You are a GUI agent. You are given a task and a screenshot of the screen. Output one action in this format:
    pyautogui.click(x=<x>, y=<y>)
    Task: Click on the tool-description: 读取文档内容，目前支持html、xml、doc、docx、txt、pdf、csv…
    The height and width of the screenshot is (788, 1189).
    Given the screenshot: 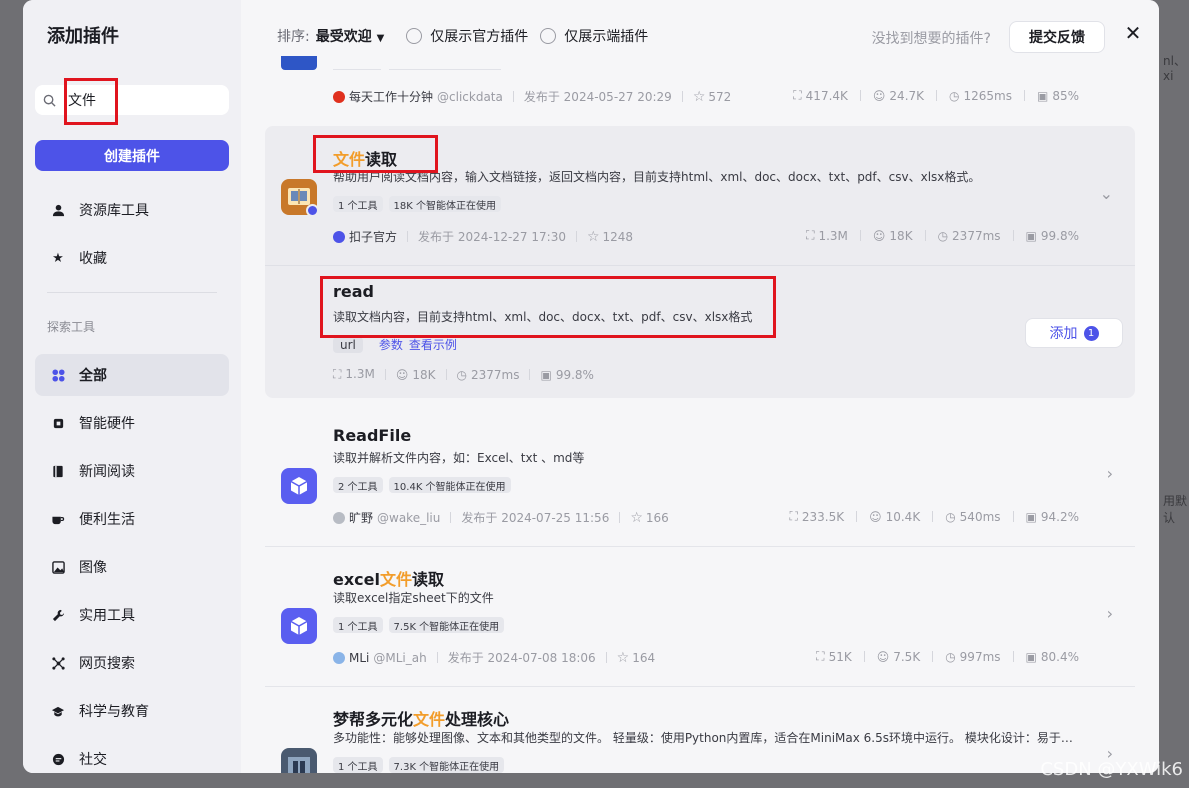 What is the action you would take?
    pyautogui.click(x=543, y=317)
    